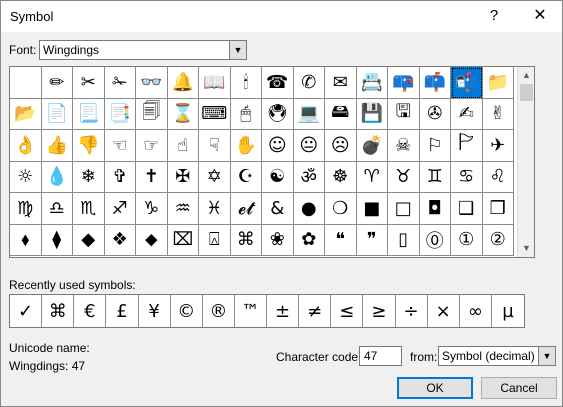 The height and width of the screenshot is (407, 563). Describe the element at coordinates (122, 311) in the screenshot. I see `recent-symbol-cell: £` at that location.